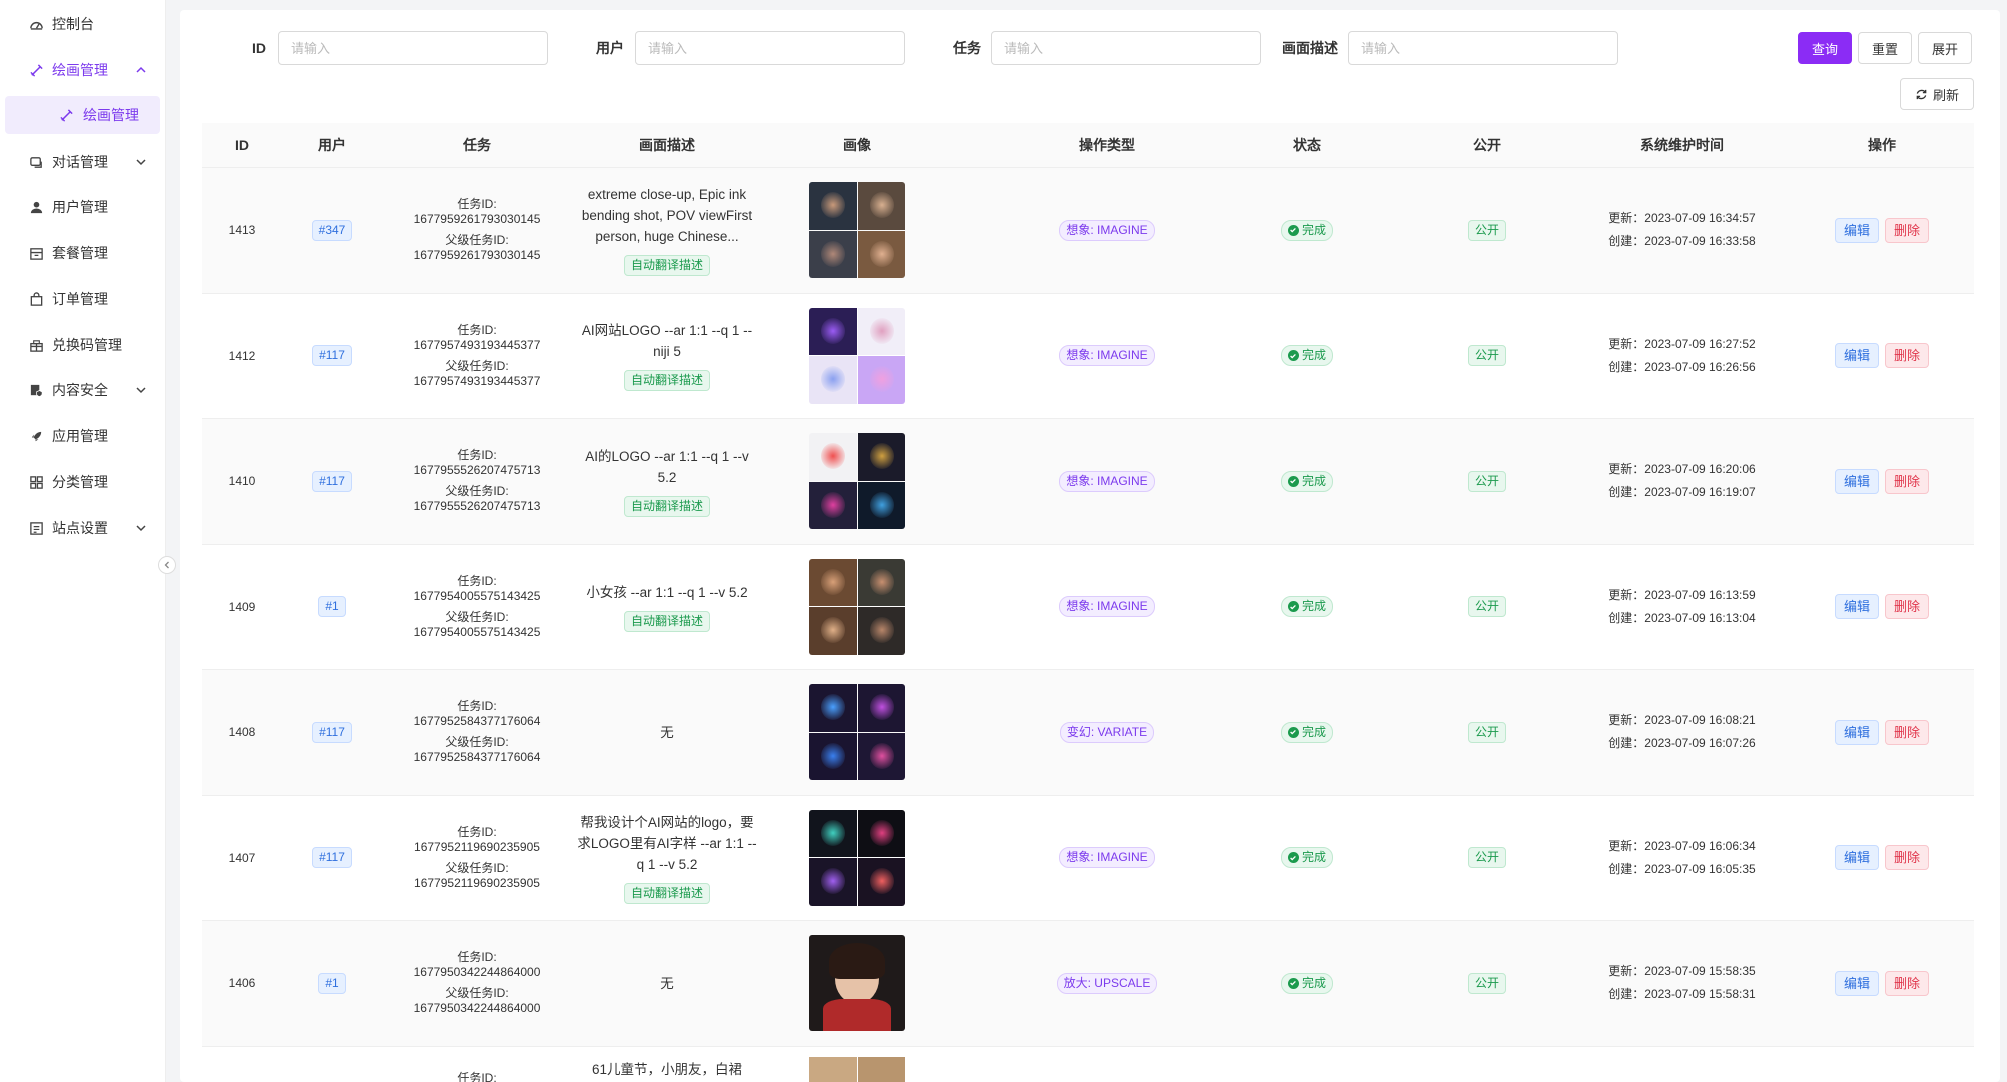 Image resolution: width=2007 pixels, height=1082 pixels. I want to click on user-tag: #347, so click(332, 230).